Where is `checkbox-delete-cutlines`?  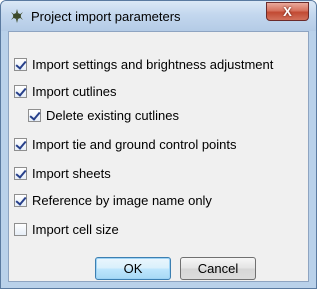 checkbox-delete-cutlines is located at coordinates (34, 115).